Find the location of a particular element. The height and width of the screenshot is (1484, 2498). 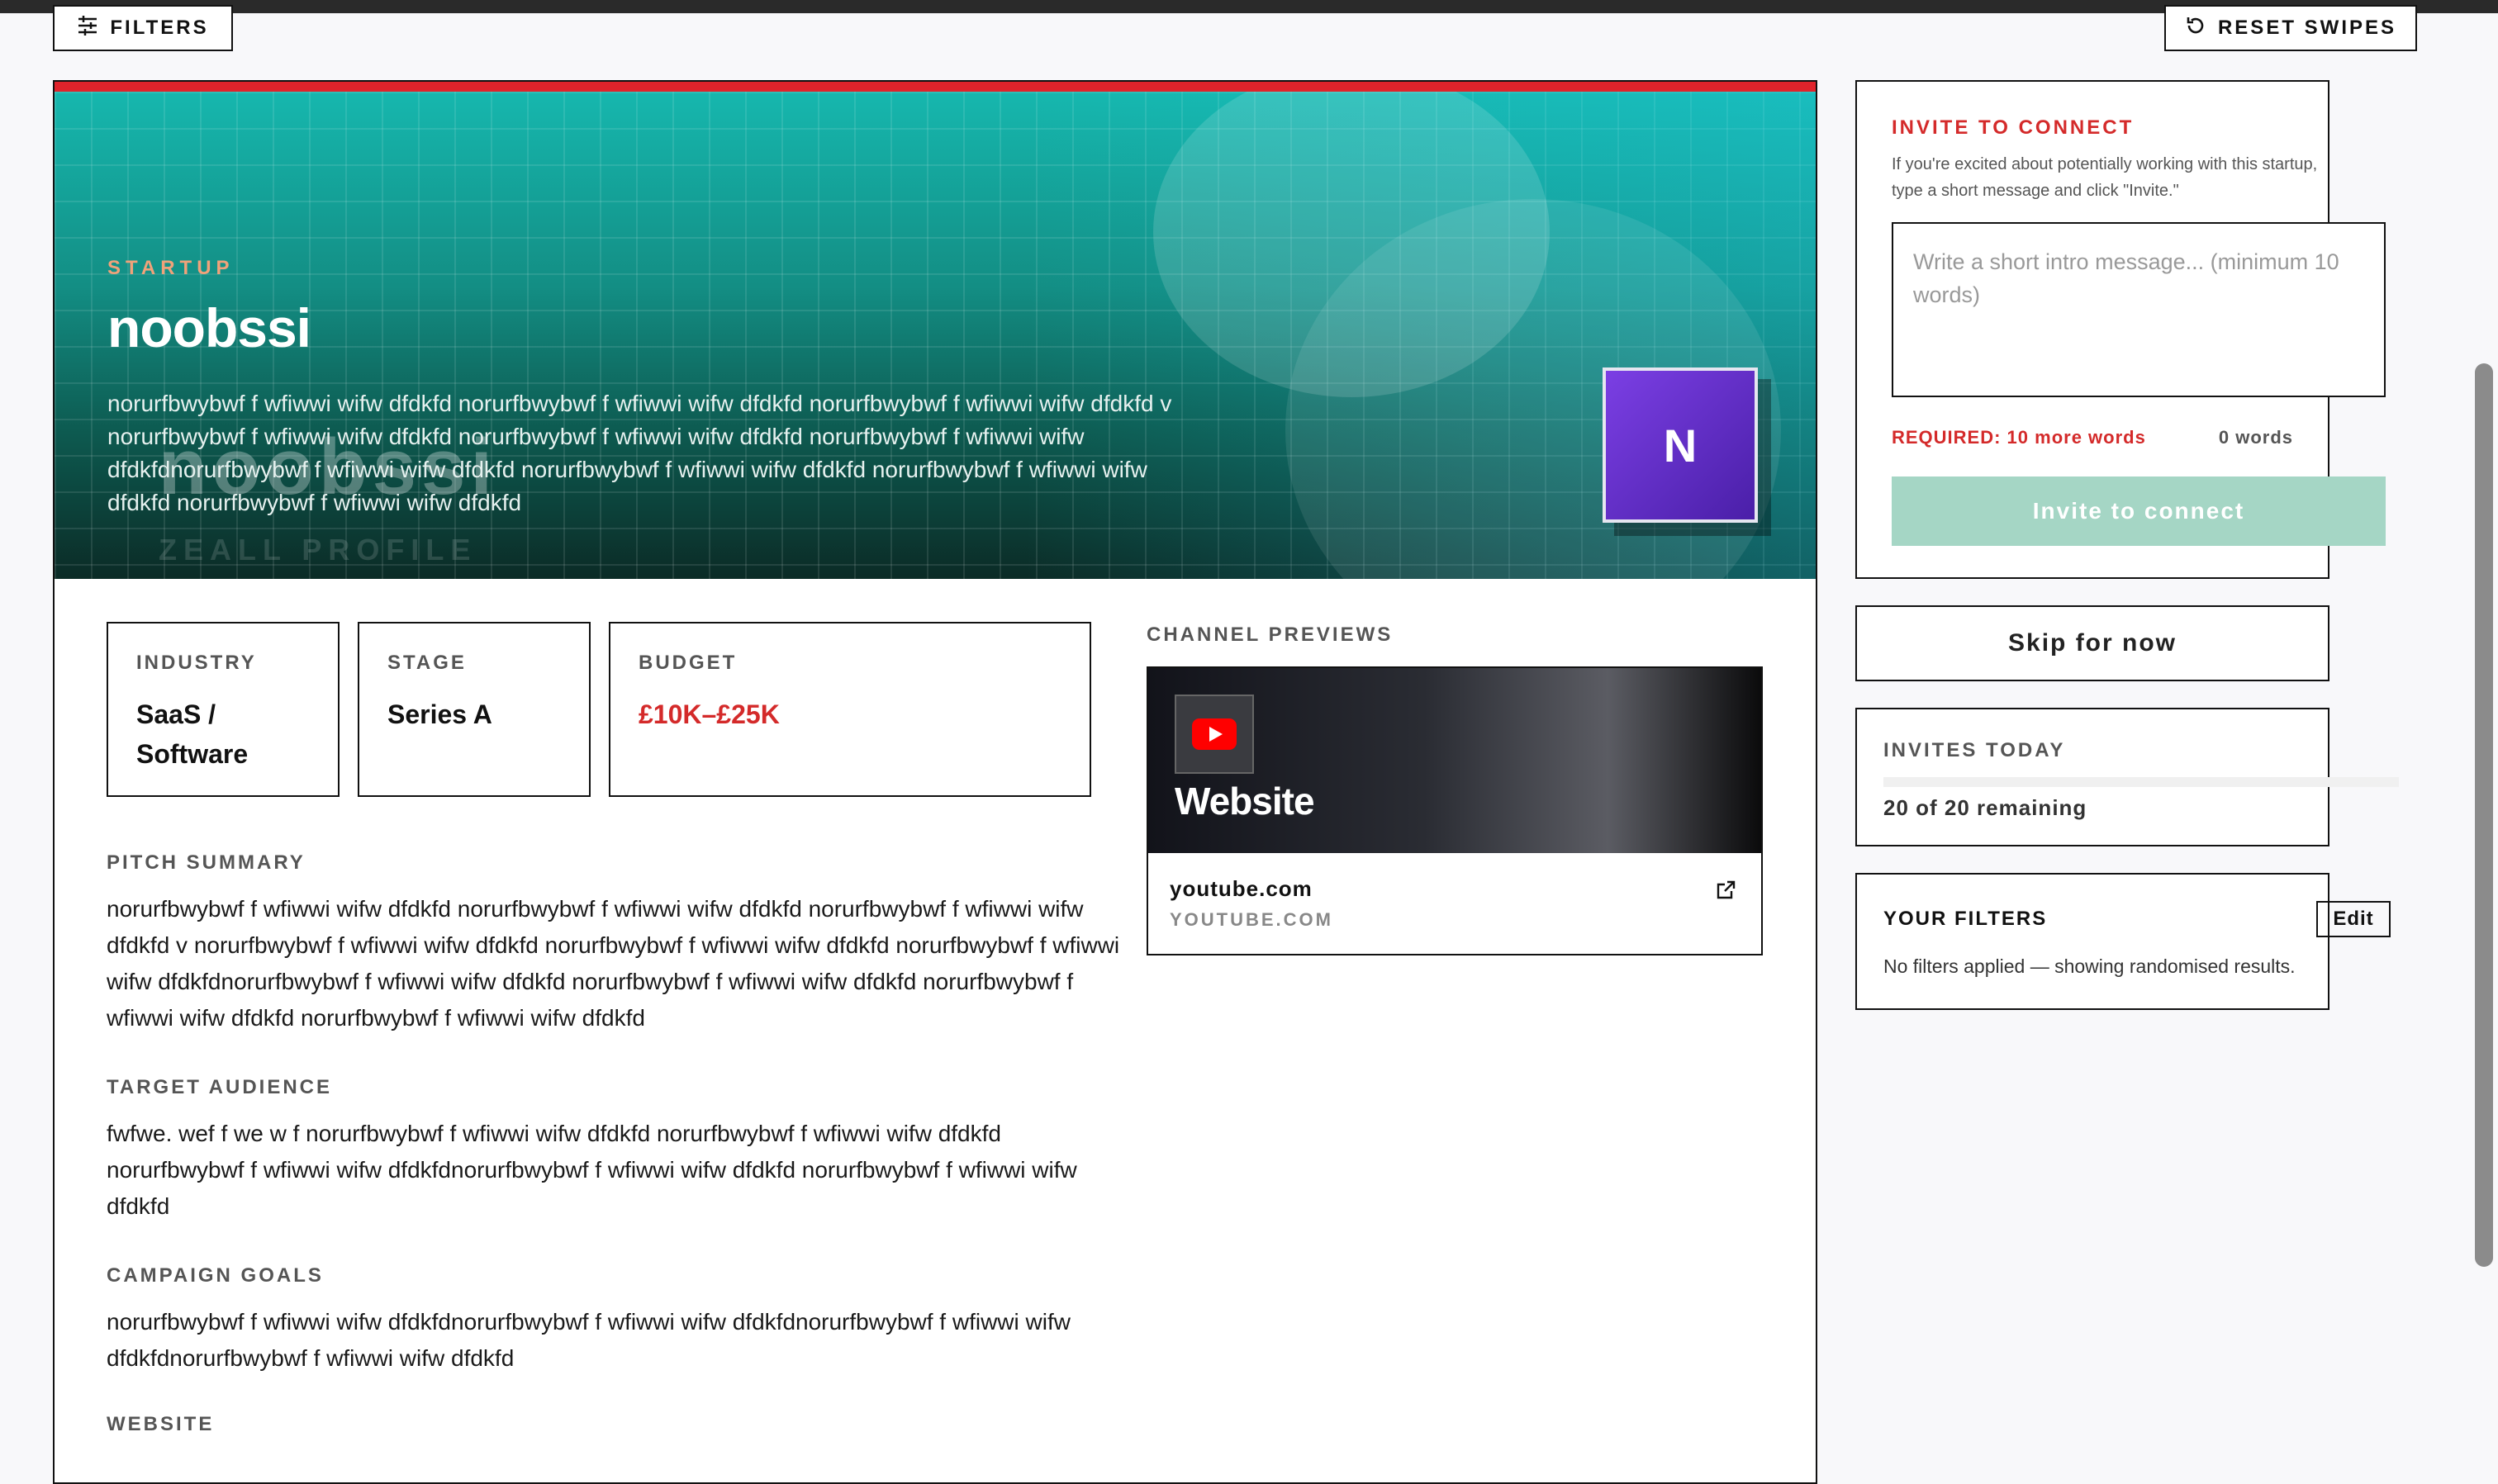

invites-today-panel: INVITES TODAY 20 of 20 remaining is located at coordinates (2127, 777).